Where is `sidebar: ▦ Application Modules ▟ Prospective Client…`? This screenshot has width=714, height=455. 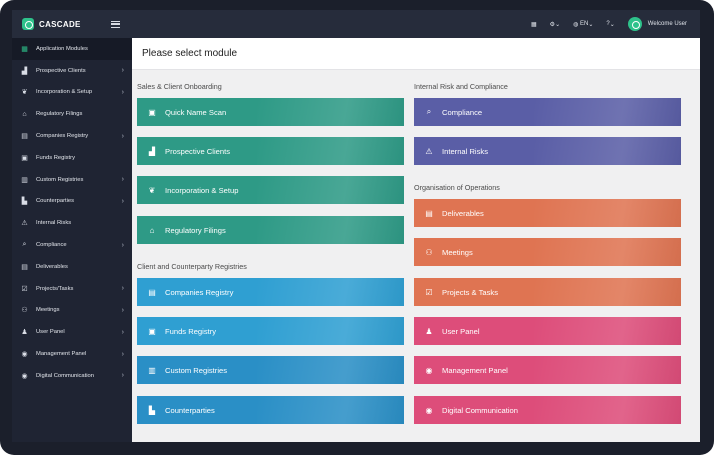 sidebar: ▦ Application Modules ▟ Prospective Client… is located at coordinates (72, 240).